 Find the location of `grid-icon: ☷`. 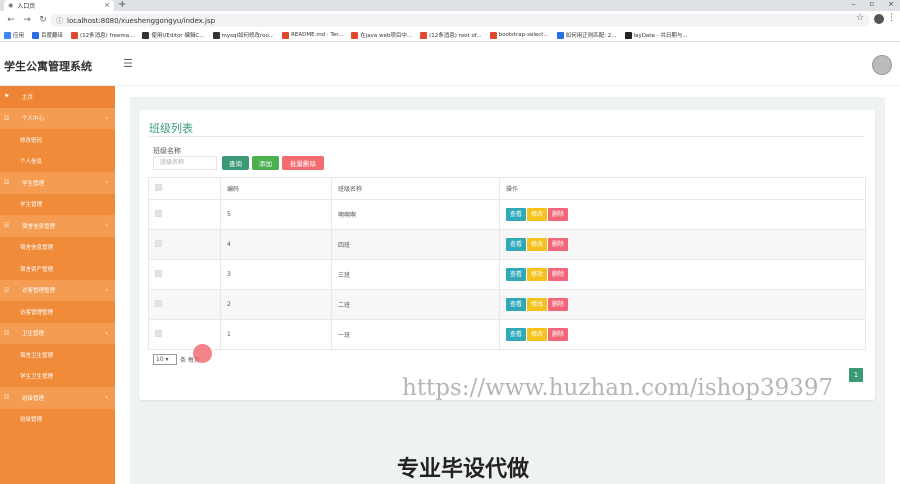

grid-icon: ☷ is located at coordinates (7, 118).